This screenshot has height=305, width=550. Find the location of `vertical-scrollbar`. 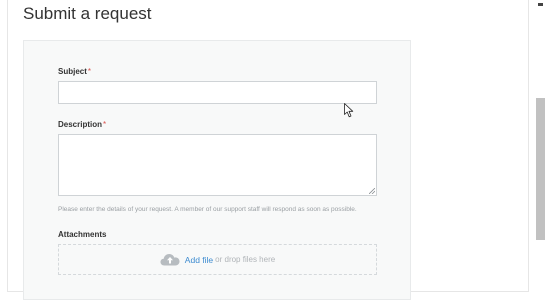

vertical-scrollbar is located at coordinates (540, 145).